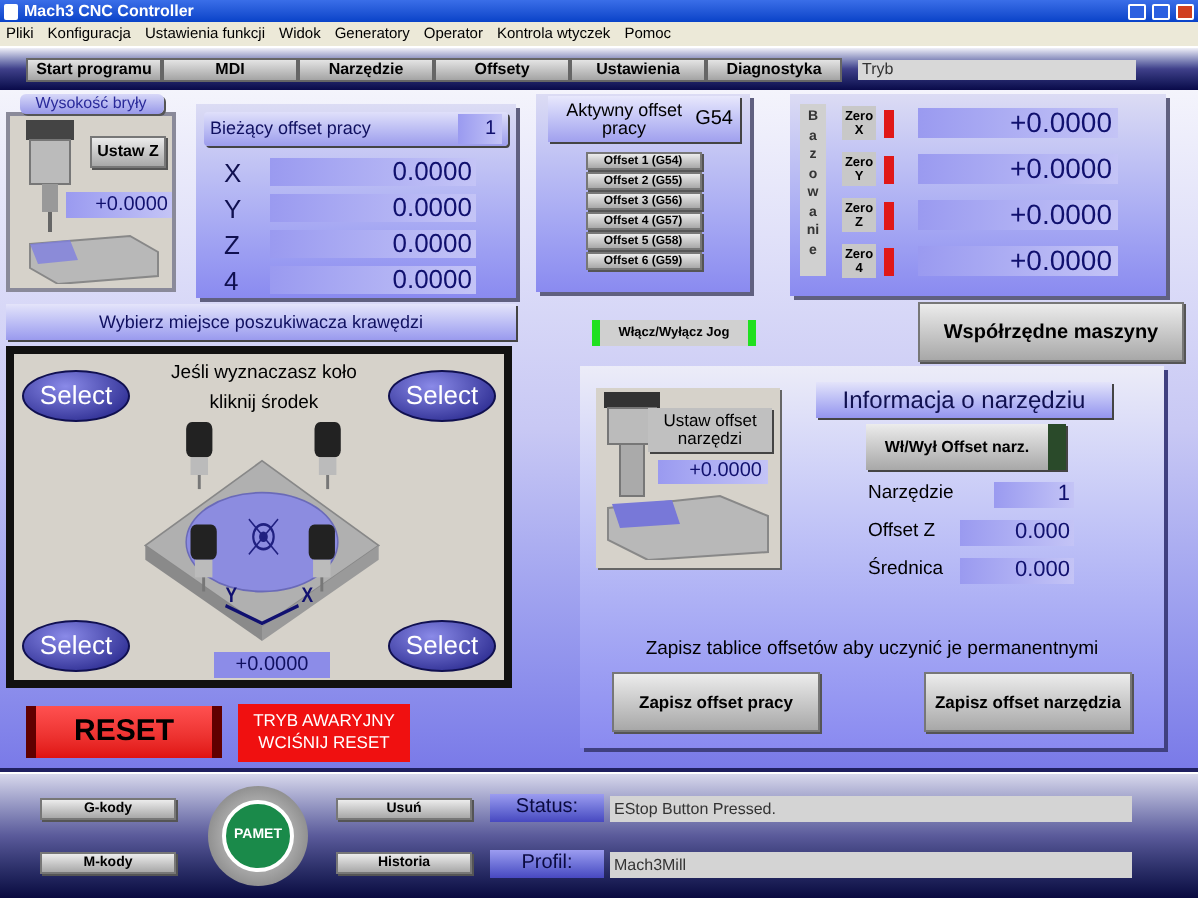 The height and width of the screenshot is (898, 1198). What do you see at coordinates (109, 11) in the screenshot?
I see `window-title: Mach3 CNC Controller` at bounding box center [109, 11].